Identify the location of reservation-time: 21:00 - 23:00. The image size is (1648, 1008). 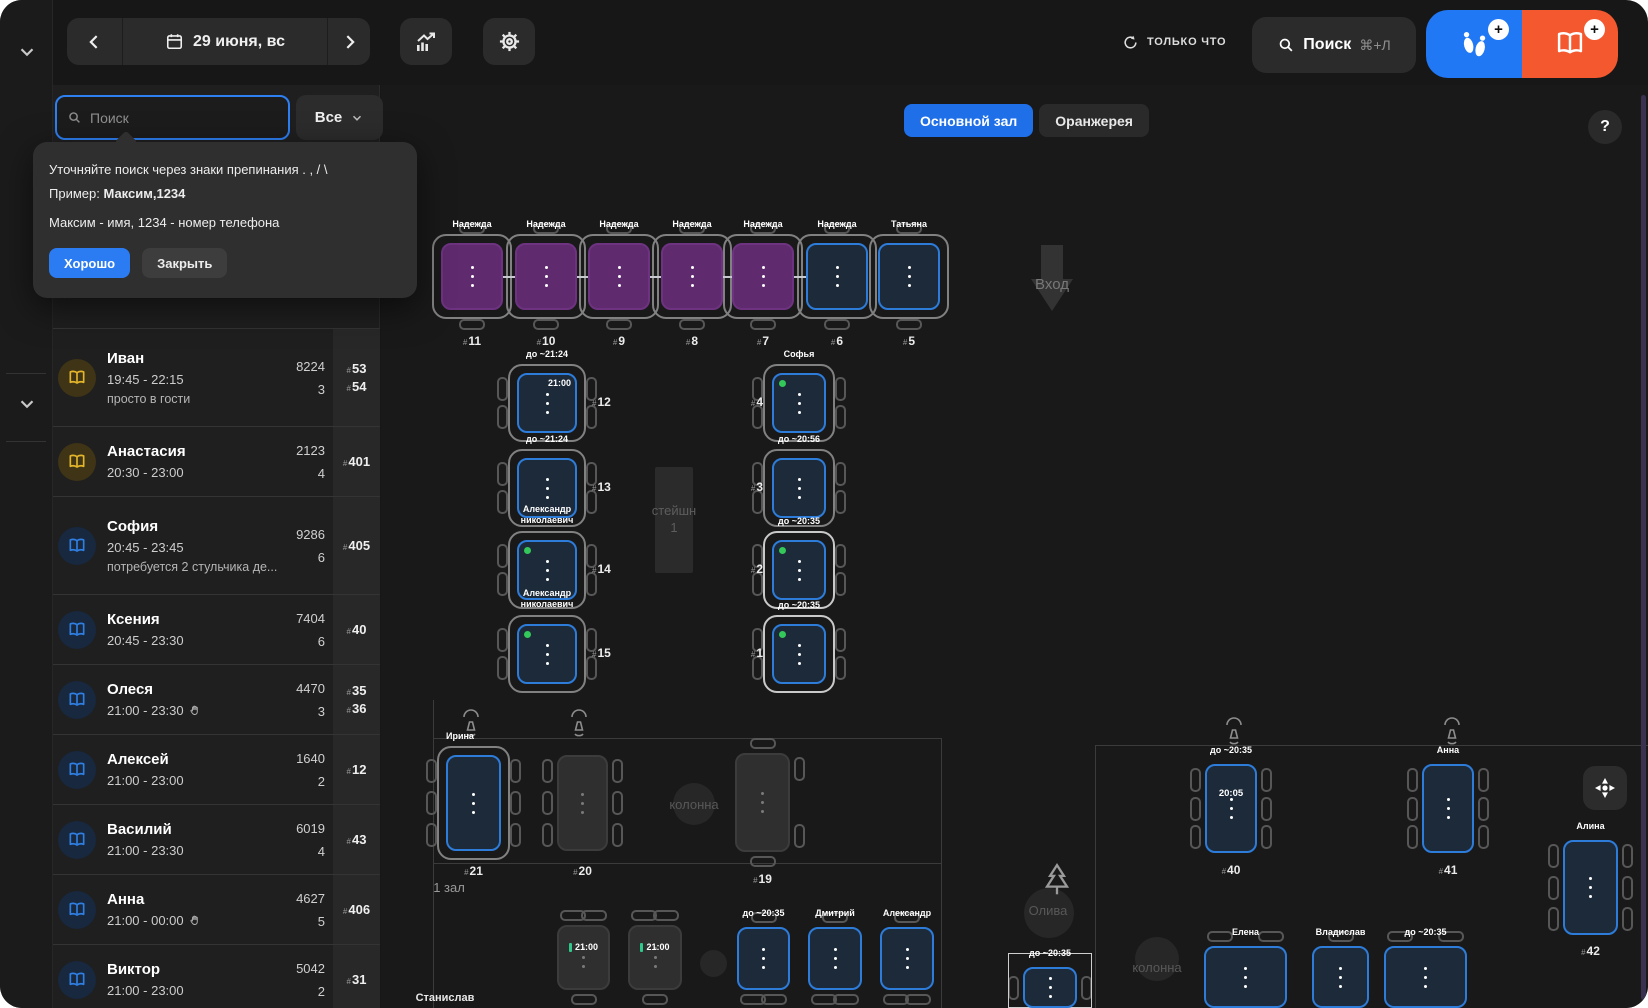
(145, 990).